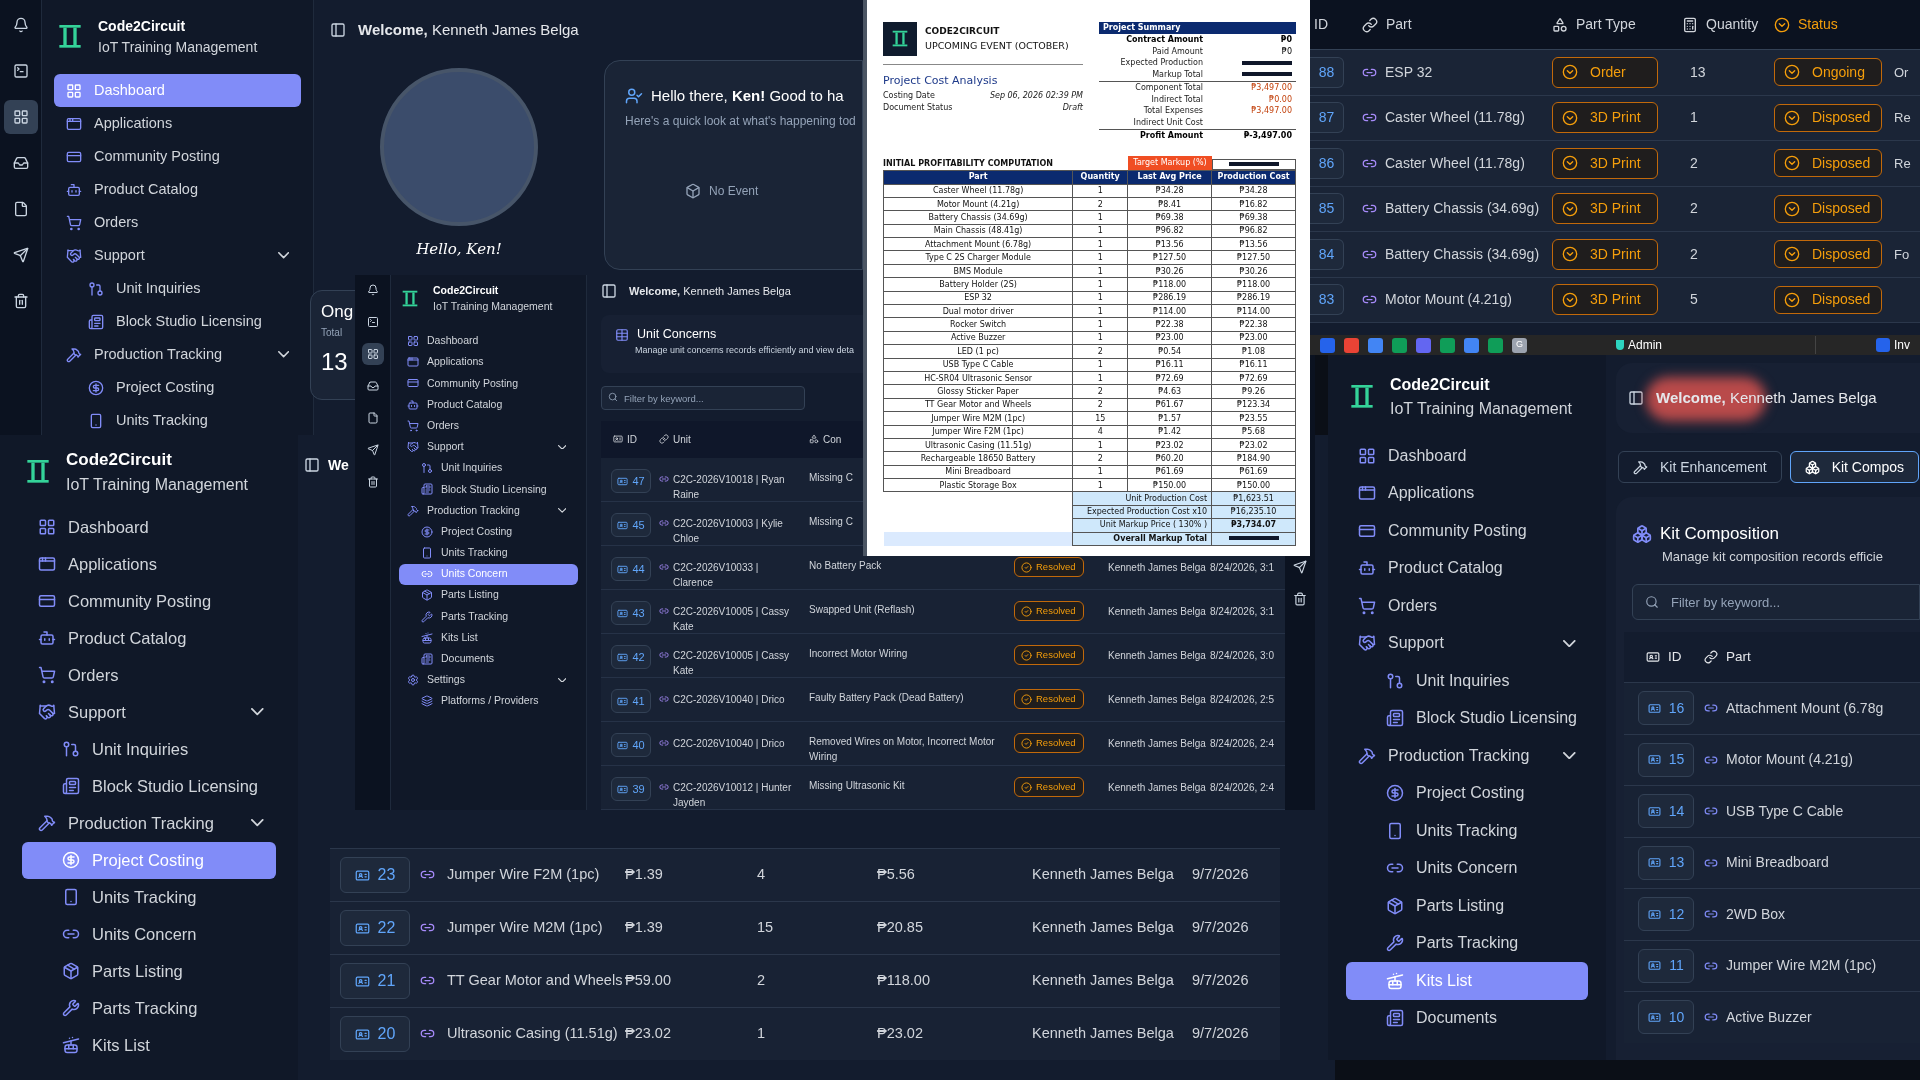  Describe the element at coordinates (1777, 863) in the screenshot. I see `part-link: Mini Breadboard` at that location.